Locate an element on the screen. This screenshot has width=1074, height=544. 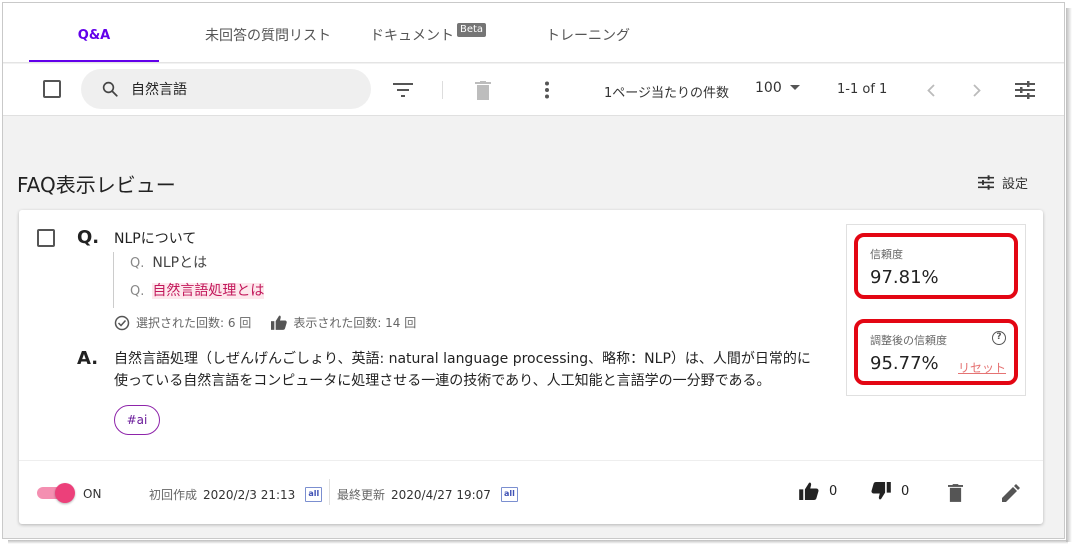
created-info: 初回作成 2020/2/3 21:13 all is located at coordinates (236, 494).